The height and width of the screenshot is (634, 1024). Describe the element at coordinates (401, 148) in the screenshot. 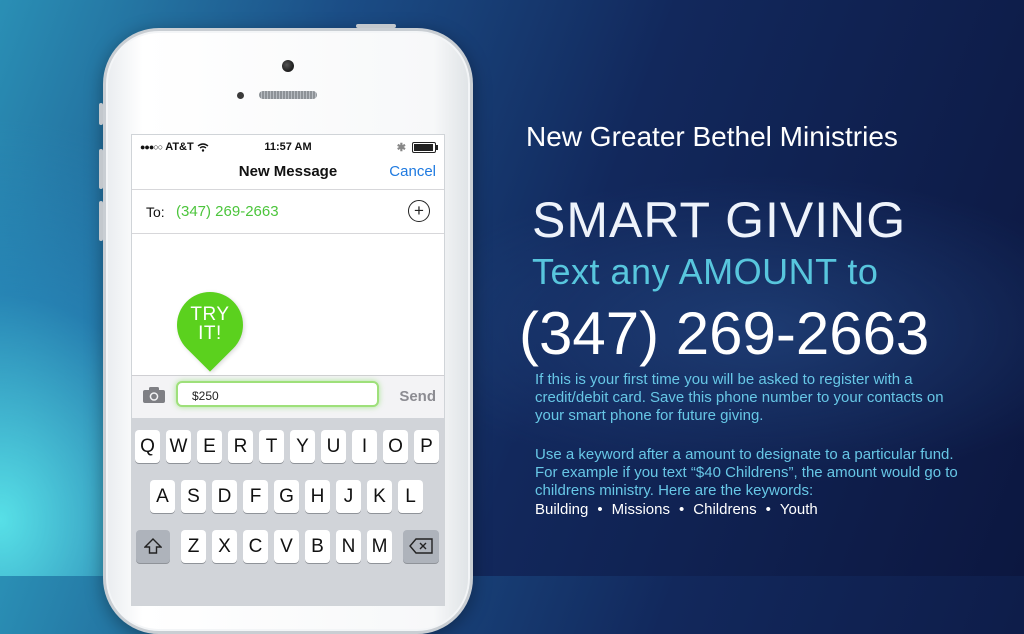

I see `bluetooth-icon: ✱` at that location.